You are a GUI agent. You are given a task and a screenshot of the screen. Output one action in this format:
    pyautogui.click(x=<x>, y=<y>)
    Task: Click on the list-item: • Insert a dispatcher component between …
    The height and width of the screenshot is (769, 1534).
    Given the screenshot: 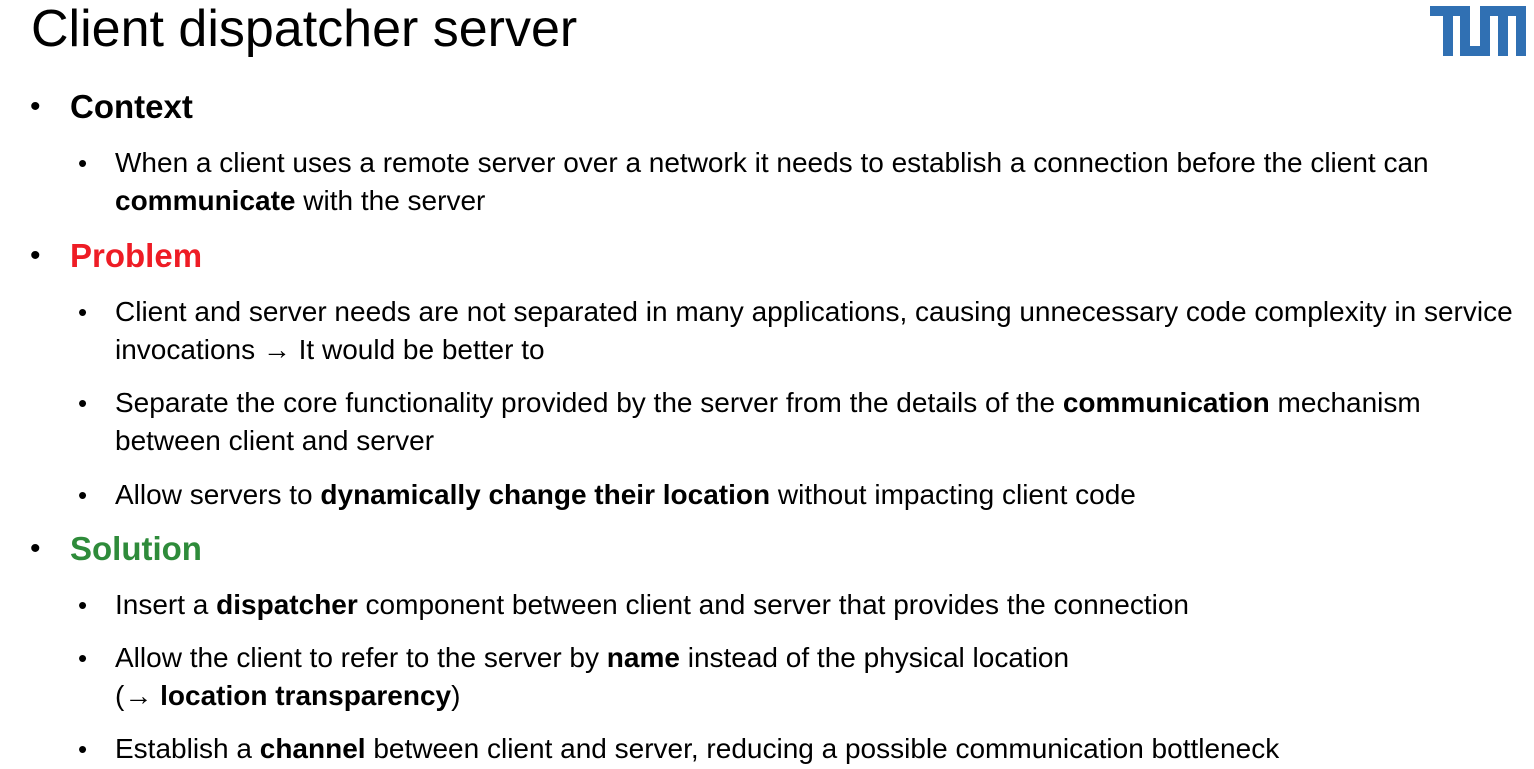 What is the action you would take?
    pyautogui.click(x=798, y=605)
    